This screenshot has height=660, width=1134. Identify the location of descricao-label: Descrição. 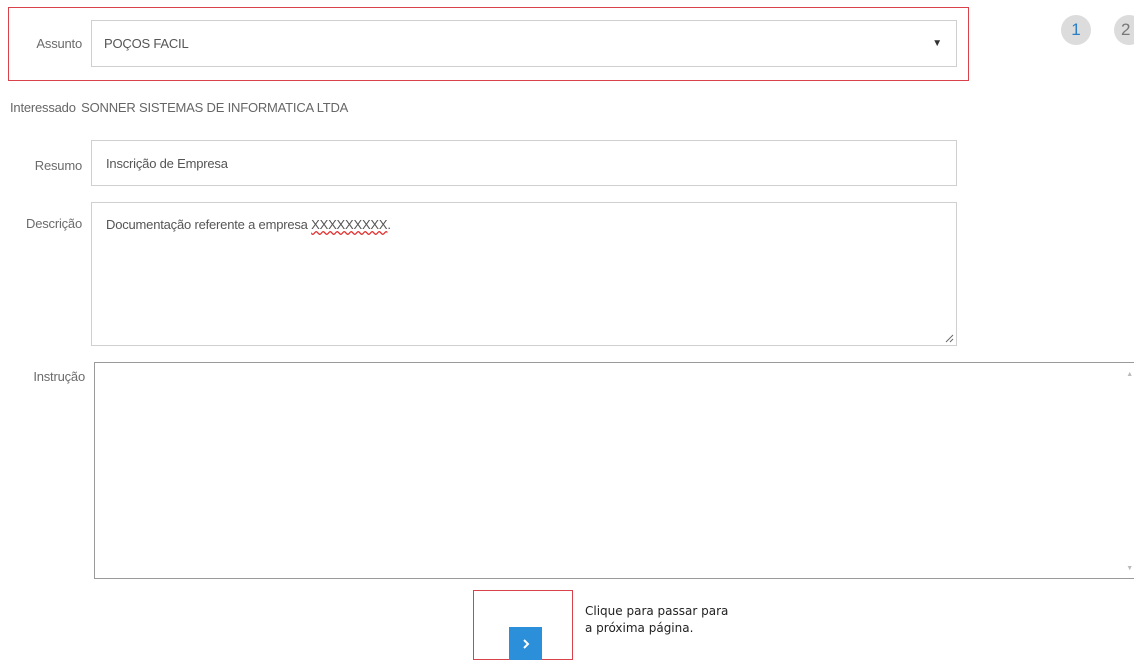
(54, 223).